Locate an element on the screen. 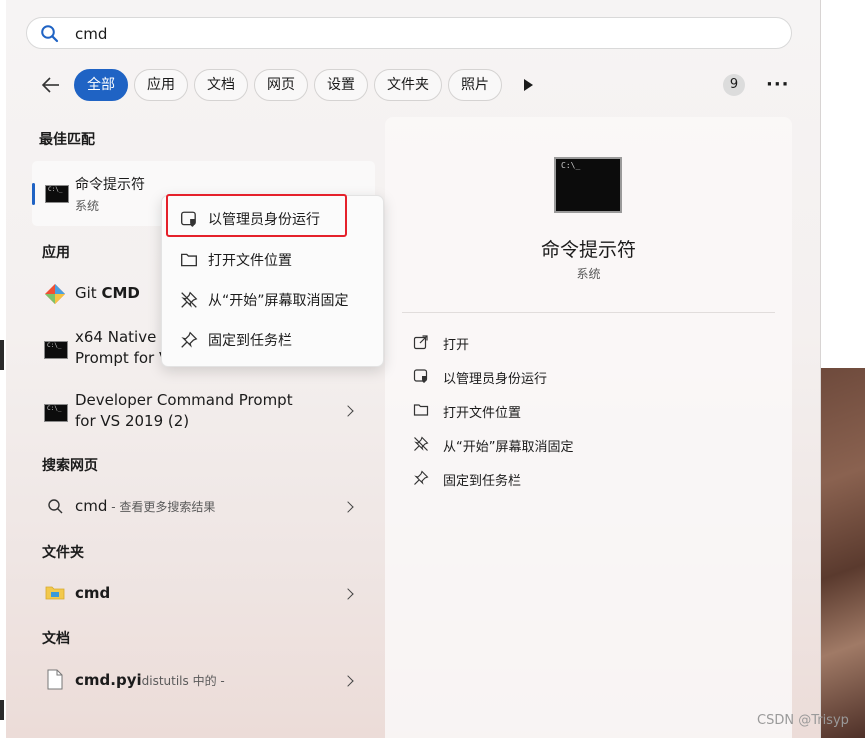 Image resolution: width=865 pixels, height=738 pixels. menu-pin-taskbar-label: 固定到任务栏 is located at coordinates (250, 341).